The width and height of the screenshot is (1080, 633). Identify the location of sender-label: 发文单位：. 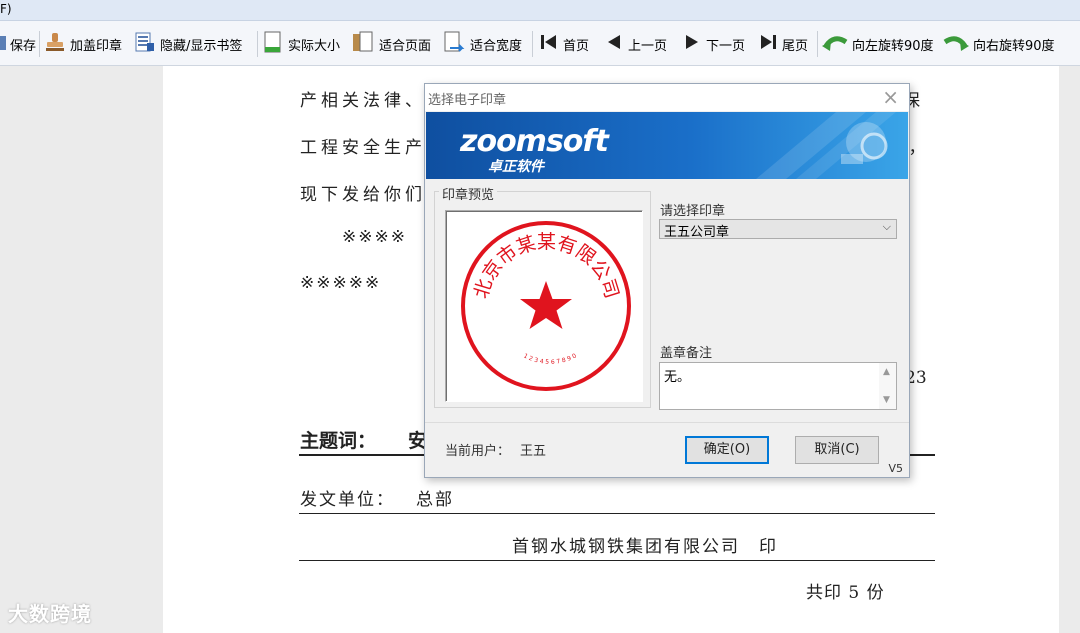
(347, 500).